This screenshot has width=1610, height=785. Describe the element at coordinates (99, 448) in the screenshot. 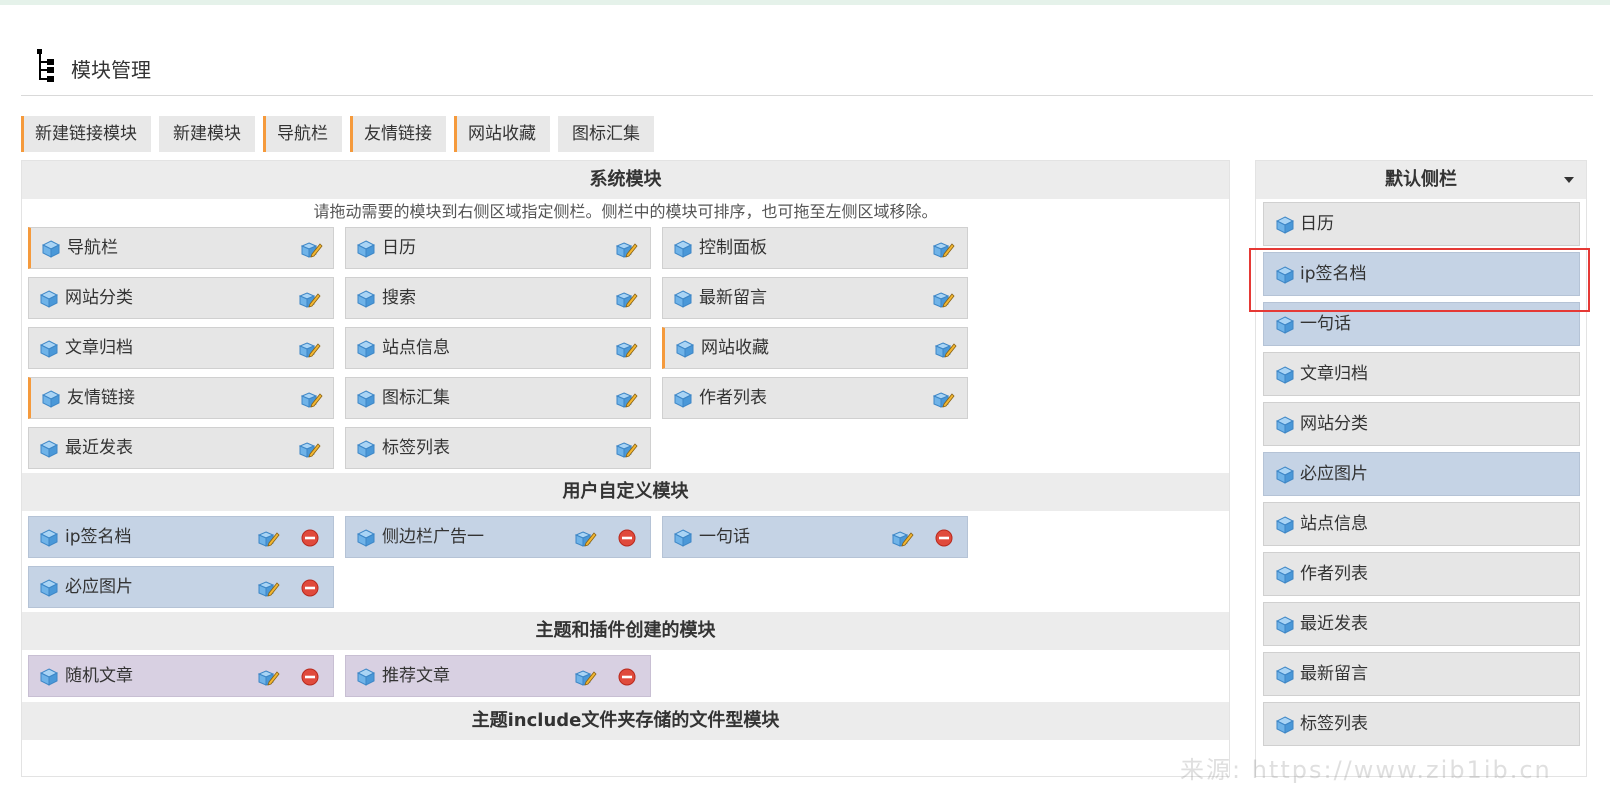

I see `module-name: 最近发表` at that location.